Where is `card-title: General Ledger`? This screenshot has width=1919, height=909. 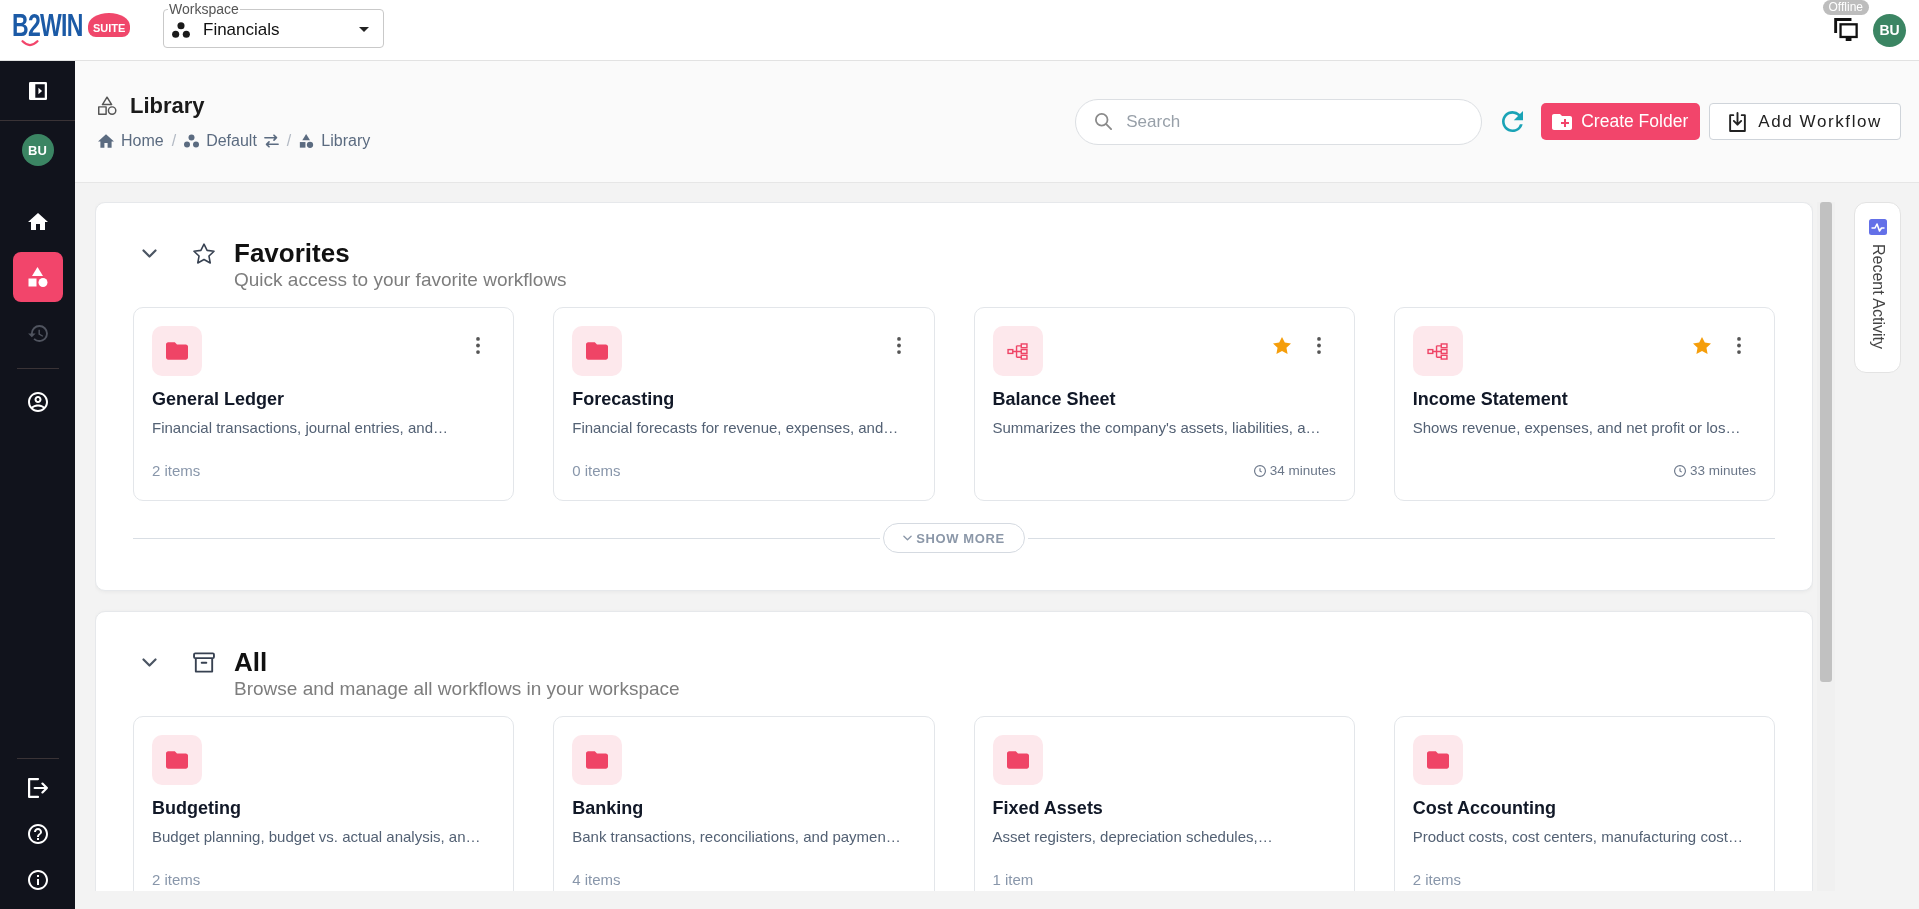 card-title: General Ledger is located at coordinates (219, 399).